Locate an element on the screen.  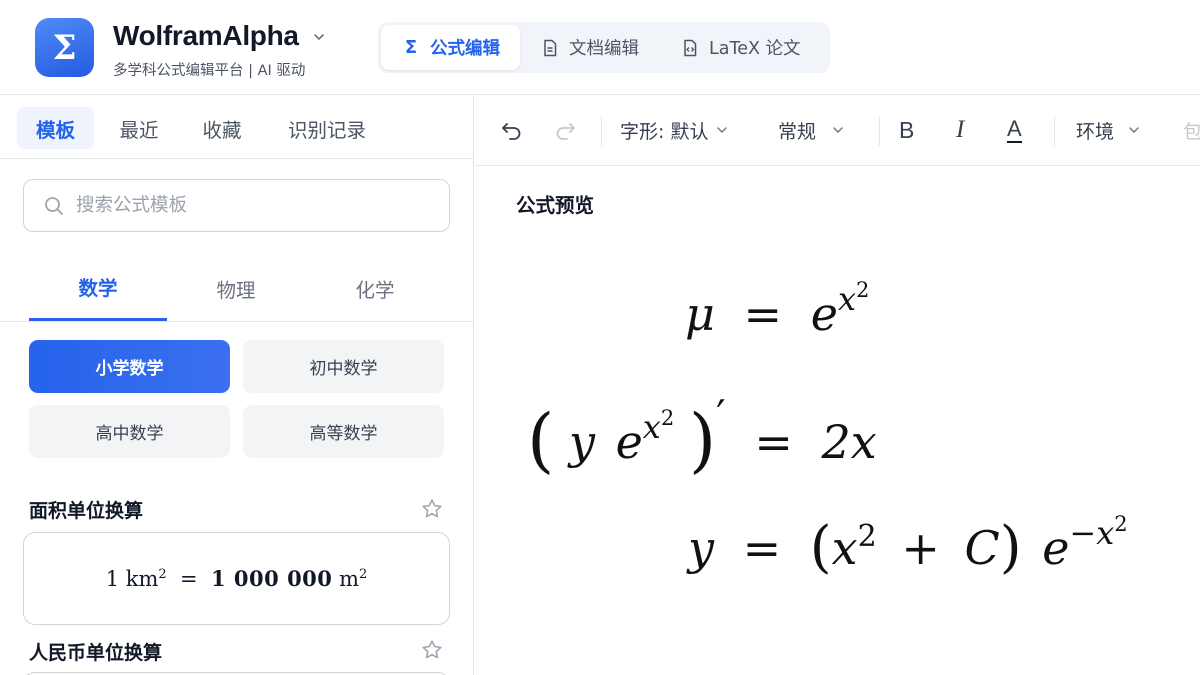
text-color-button: A is located at coordinates (1014, 130).